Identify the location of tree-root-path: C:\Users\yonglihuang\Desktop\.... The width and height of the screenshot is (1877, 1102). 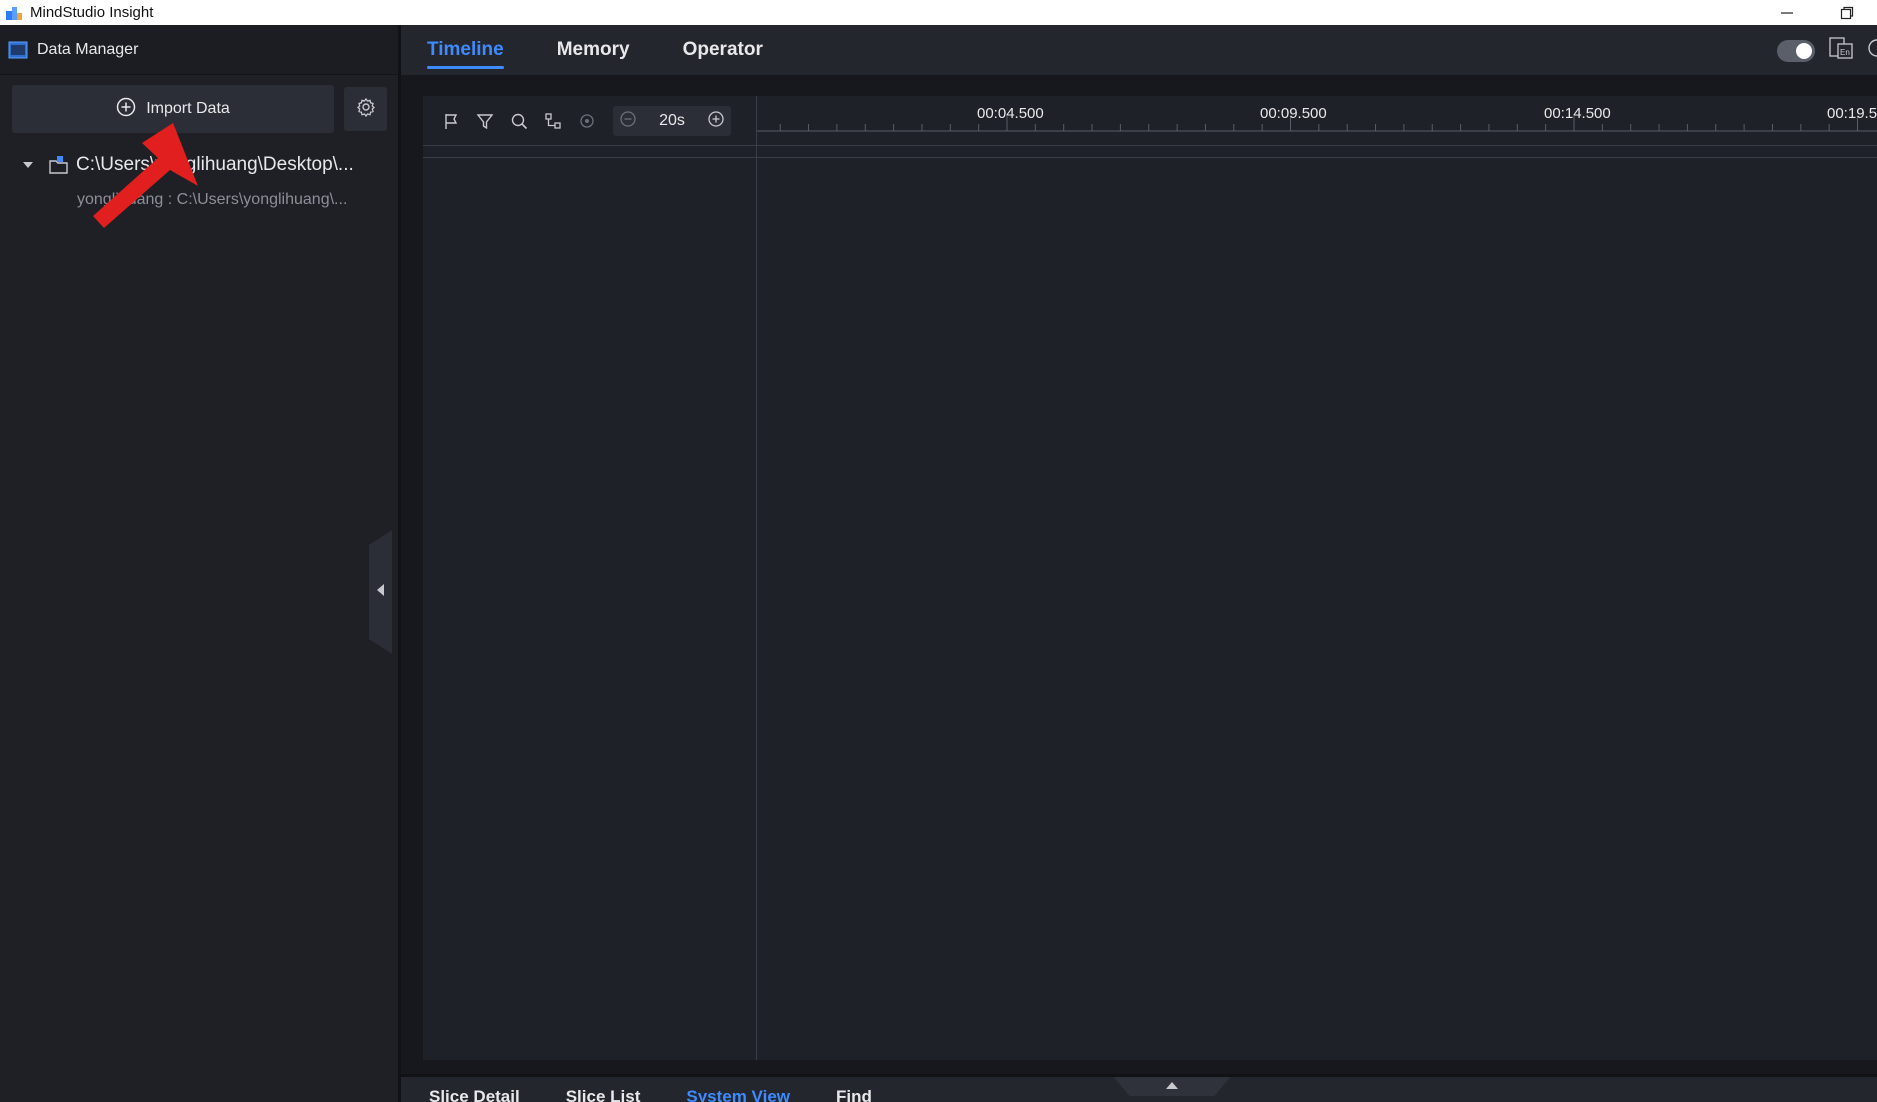
(215, 164).